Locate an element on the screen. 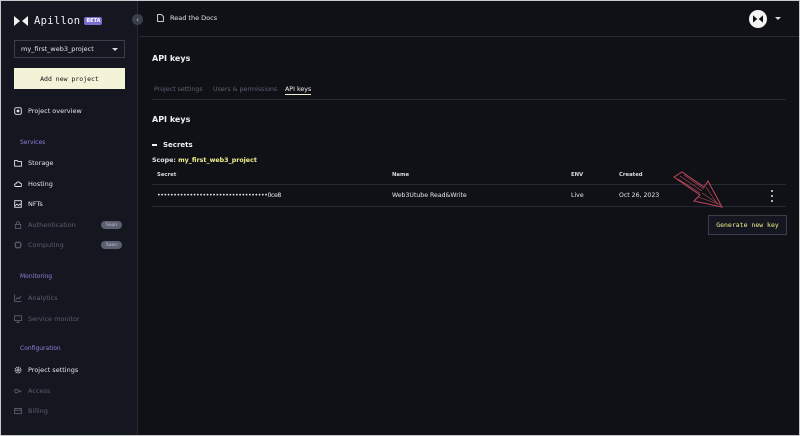 The image size is (800, 436). tab-users-permissions: Users & permissions is located at coordinates (245, 89).